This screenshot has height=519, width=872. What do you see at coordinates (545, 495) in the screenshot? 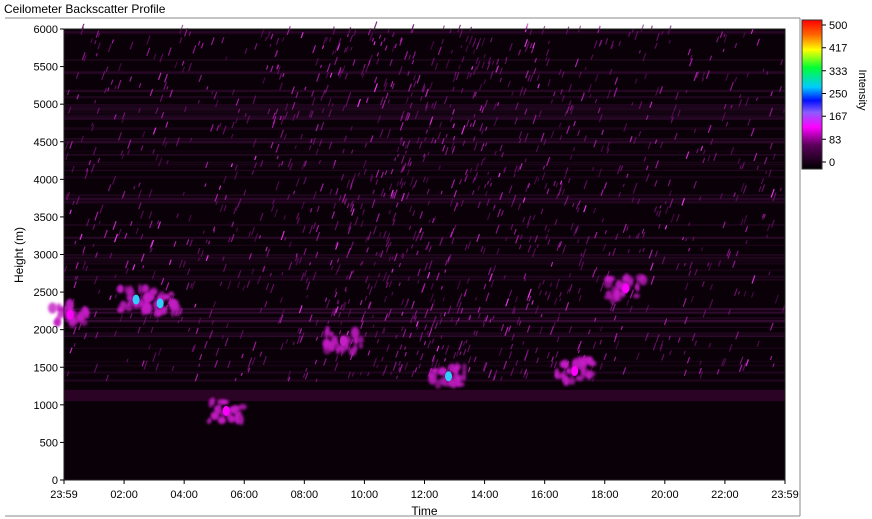
I see `x-tick-label: 16:00` at bounding box center [545, 495].